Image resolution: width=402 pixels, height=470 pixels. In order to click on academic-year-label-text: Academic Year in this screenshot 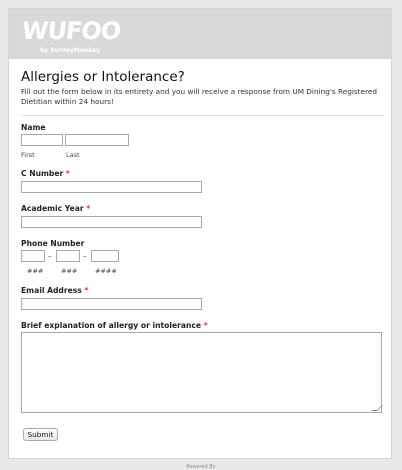, I will do `click(52, 208)`.